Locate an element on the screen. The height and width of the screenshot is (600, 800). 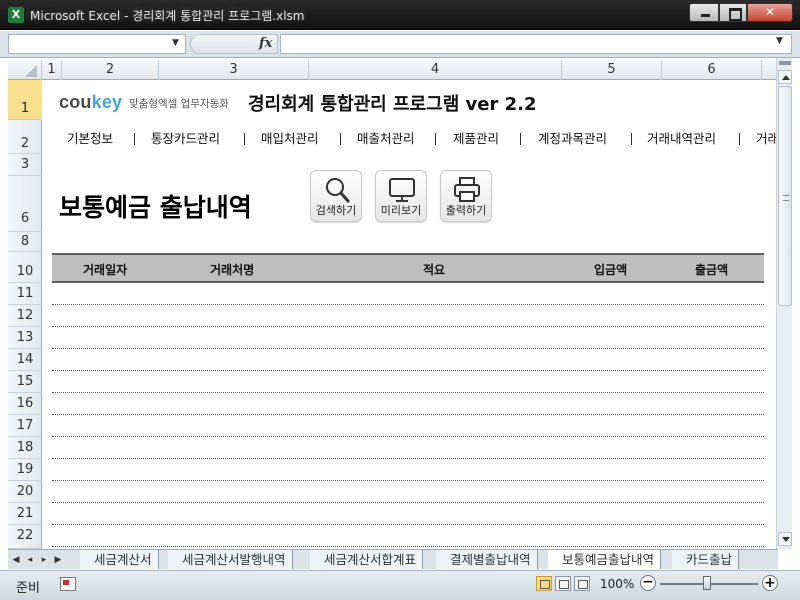
menu-item-purchase: 매입처관리 is located at coordinates (290, 137).